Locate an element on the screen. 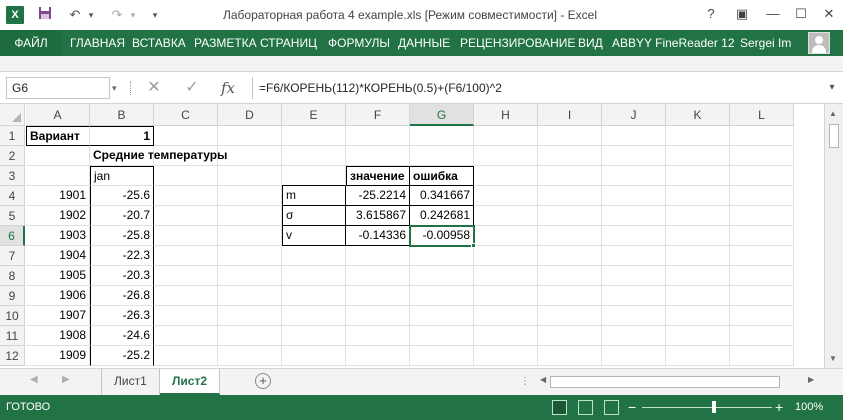 Image resolution: width=843 pixels, height=420 pixels. cell-k9 is located at coordinates (698, 296).